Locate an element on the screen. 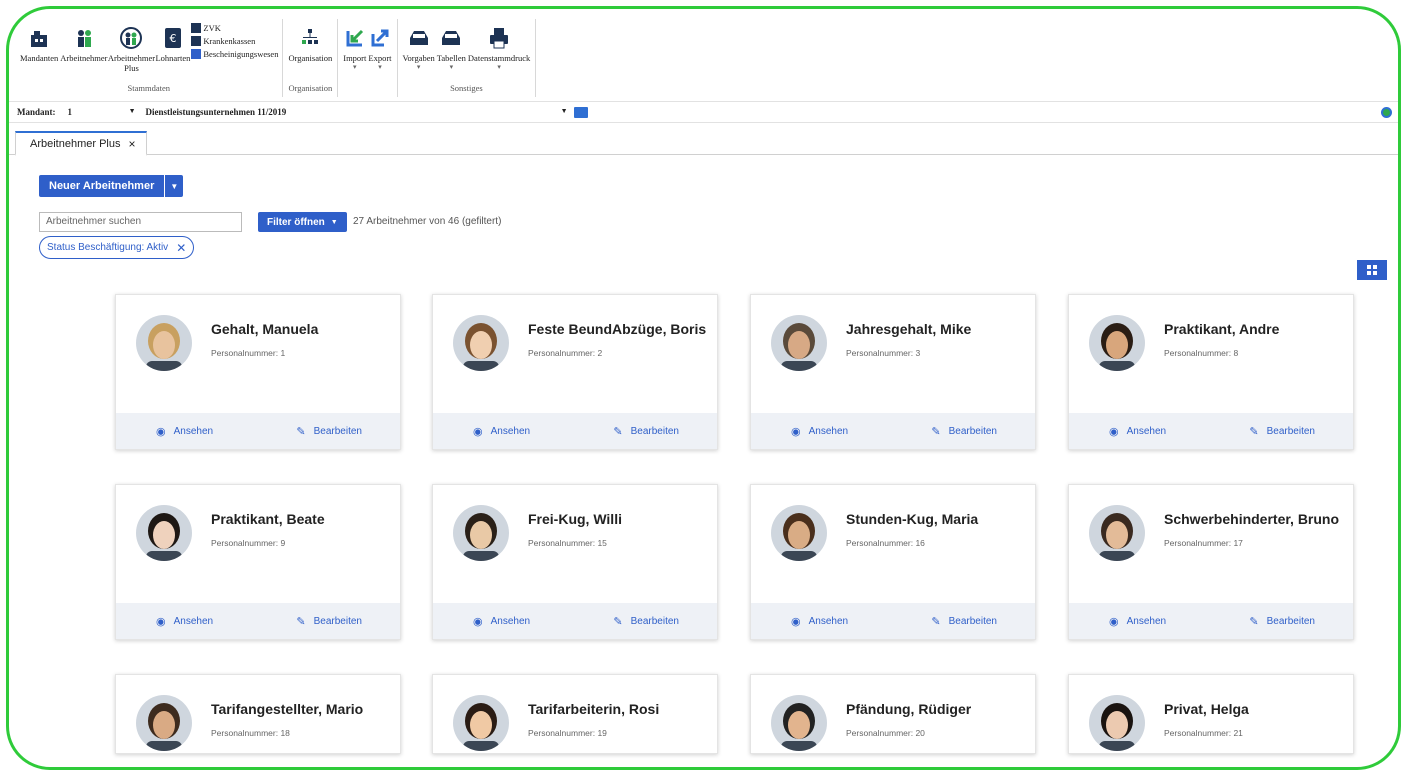  employee-name: Feste BeundAbzüge, Boris is located at coordinates (617, 329).